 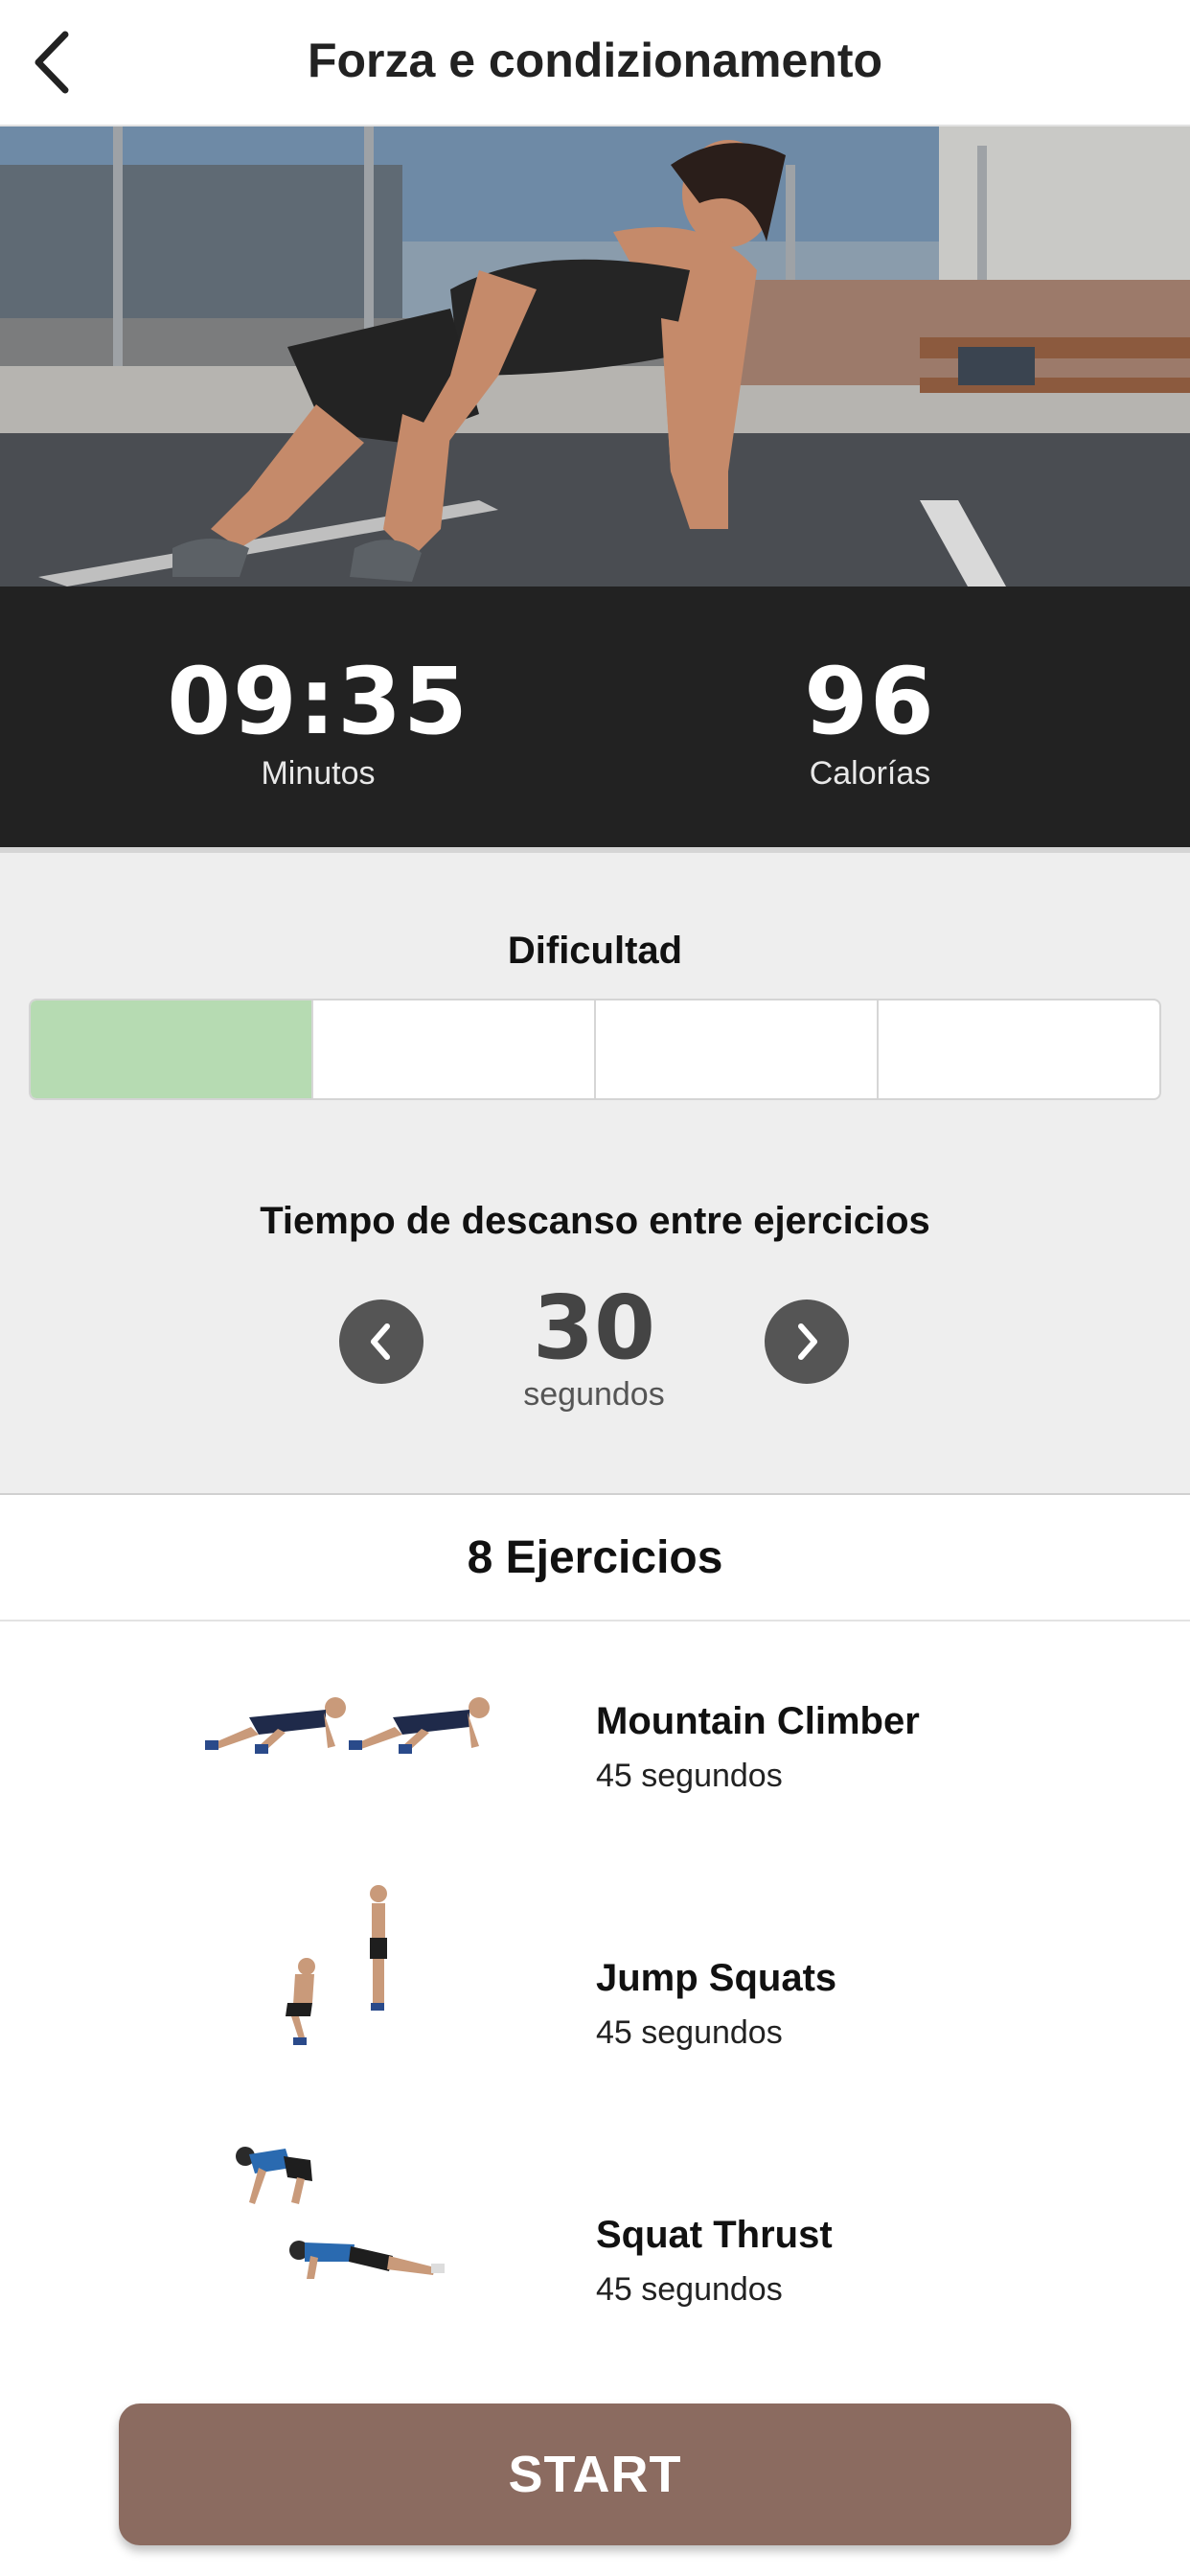 I want to click on decrease-rest-button, so click(x=381, y=1342).